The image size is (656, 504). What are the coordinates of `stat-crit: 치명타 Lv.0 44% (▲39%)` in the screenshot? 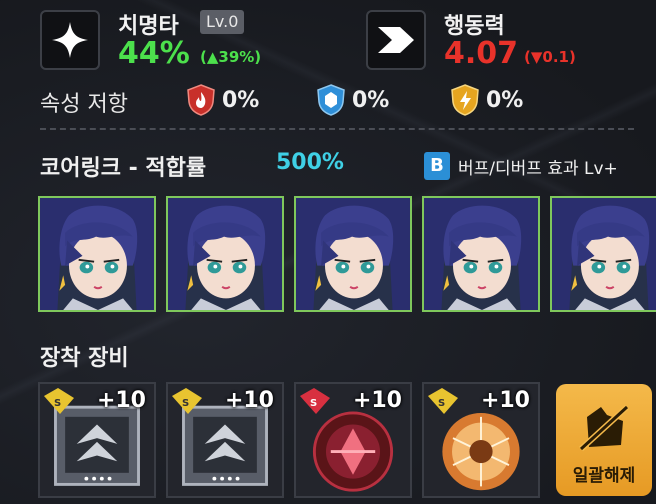 It's located at (165, 40).